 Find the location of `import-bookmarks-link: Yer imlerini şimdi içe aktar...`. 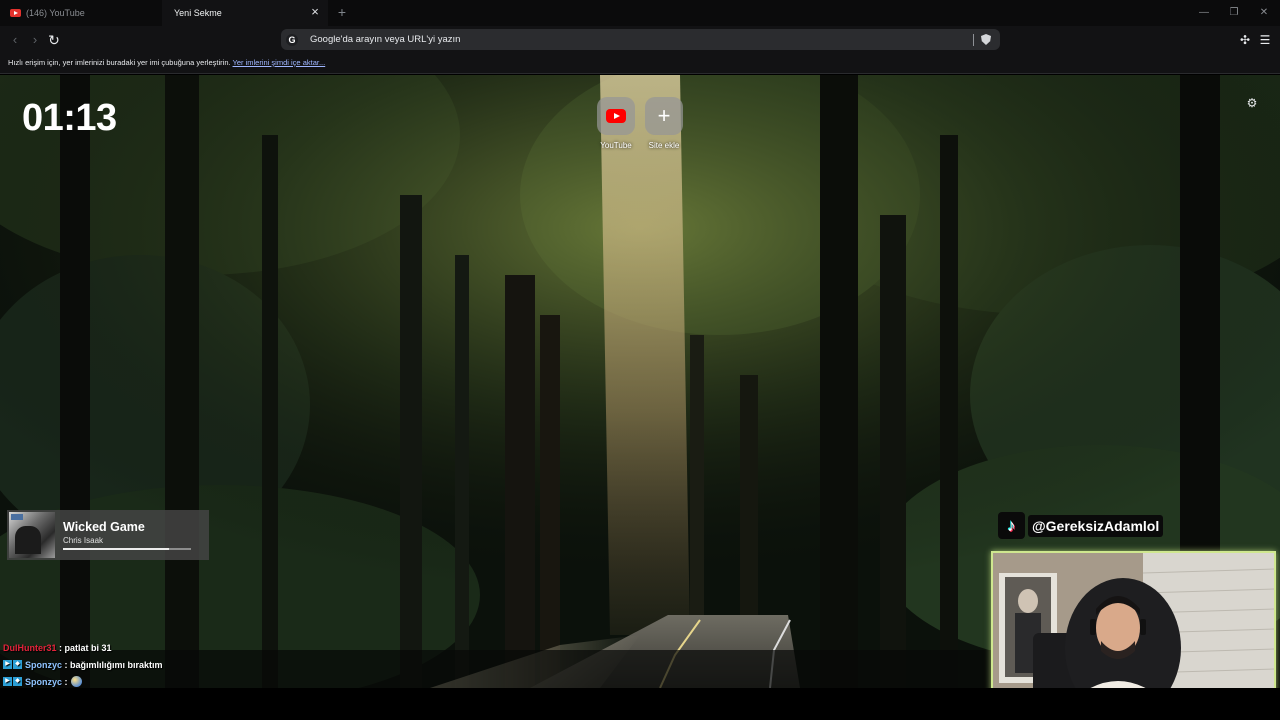

import-bookmarks-link: Yer imlerini şimdi içe aktar... is located at coordinates (279, 62).